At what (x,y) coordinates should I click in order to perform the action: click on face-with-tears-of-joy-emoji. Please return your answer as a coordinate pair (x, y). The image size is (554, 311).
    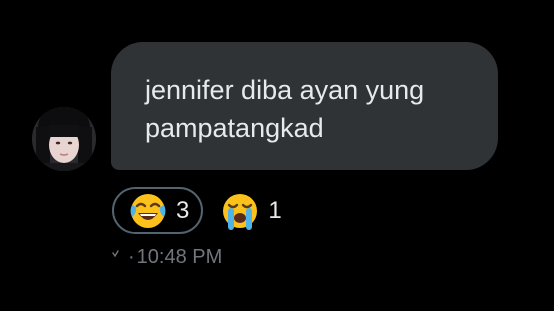
    Looking at the image, I should click on (148, 211).